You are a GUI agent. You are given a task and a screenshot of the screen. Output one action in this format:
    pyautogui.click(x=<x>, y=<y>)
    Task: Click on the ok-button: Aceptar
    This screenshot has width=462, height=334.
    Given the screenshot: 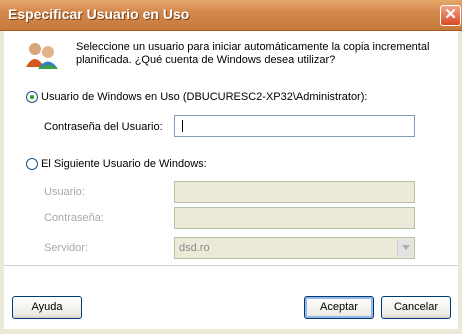 What is the action you would take?
    pyautogui.click(x=339, y=307)
    